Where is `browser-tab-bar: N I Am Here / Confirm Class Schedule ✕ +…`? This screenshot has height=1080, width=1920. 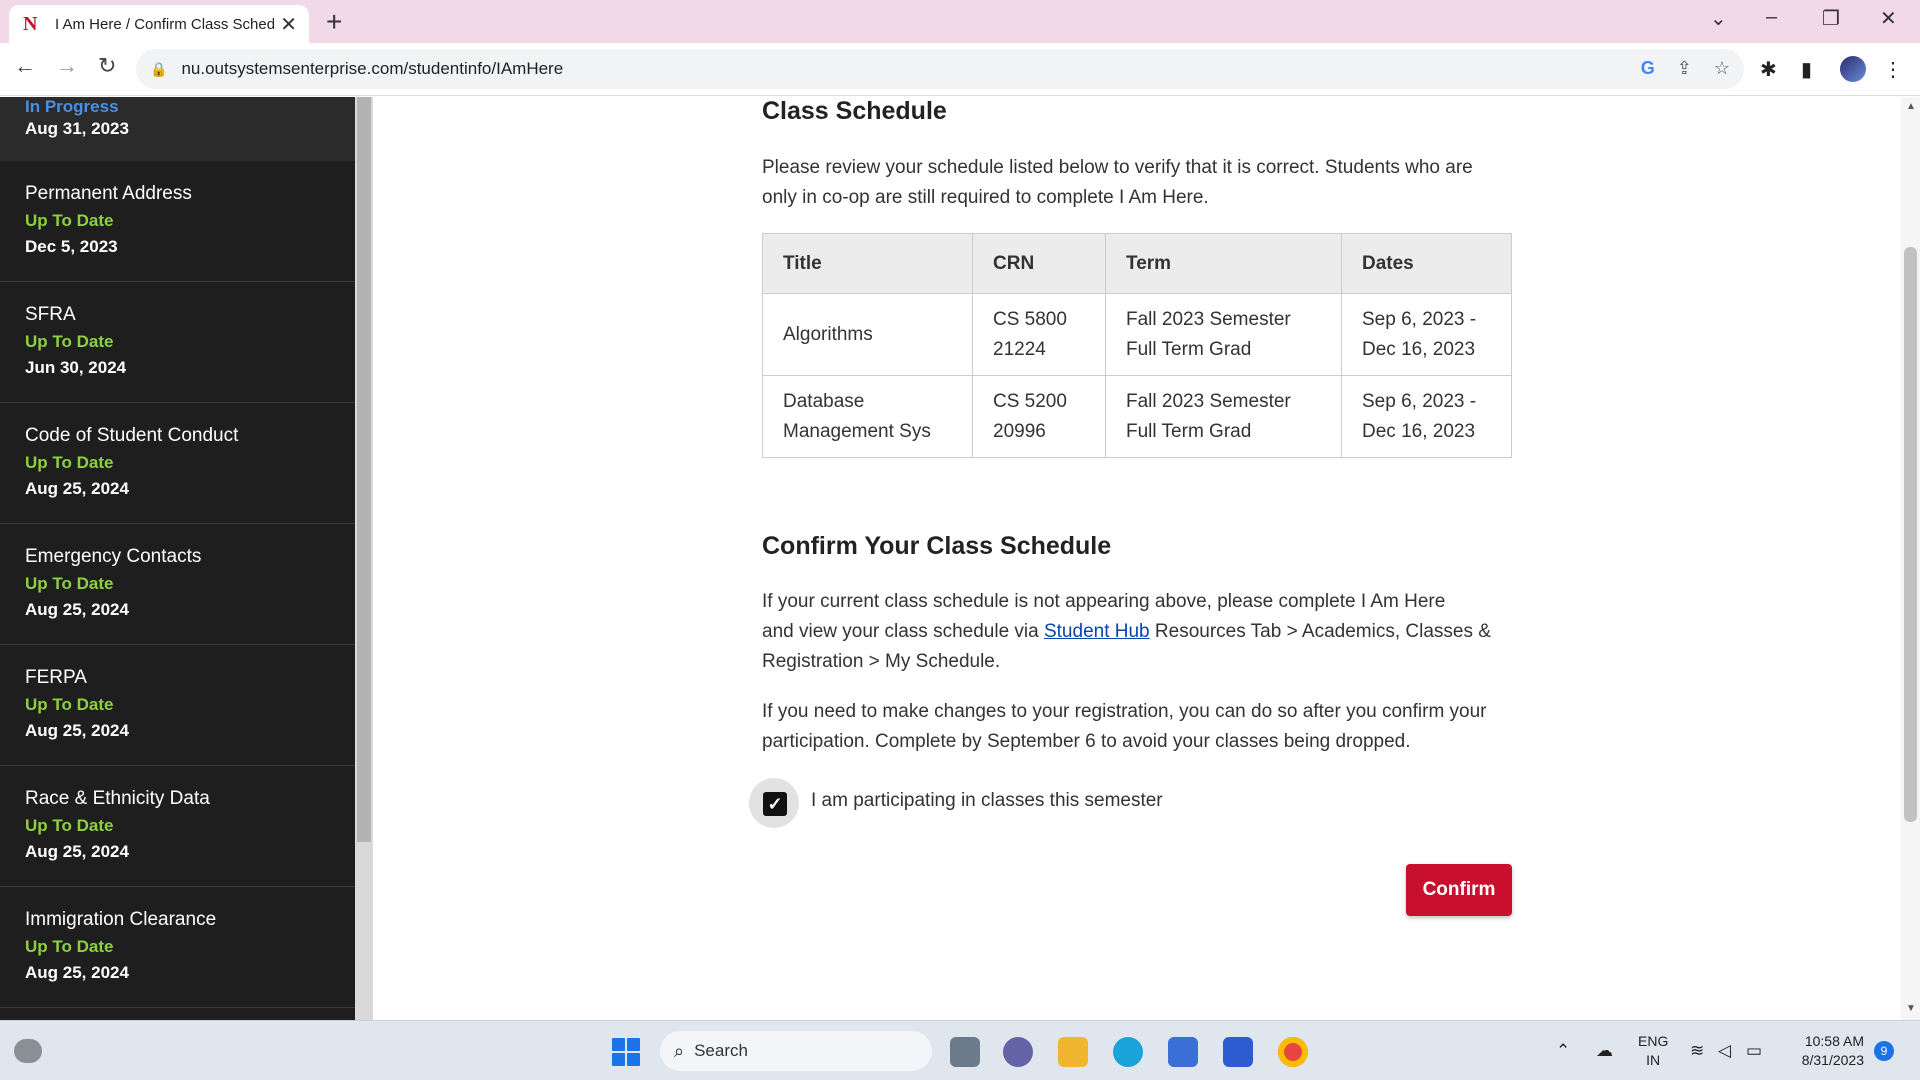 browser-tab-bar: N I Am Here / Confirm Class Schedule ✕ +… is located at coordinates (960, 21).